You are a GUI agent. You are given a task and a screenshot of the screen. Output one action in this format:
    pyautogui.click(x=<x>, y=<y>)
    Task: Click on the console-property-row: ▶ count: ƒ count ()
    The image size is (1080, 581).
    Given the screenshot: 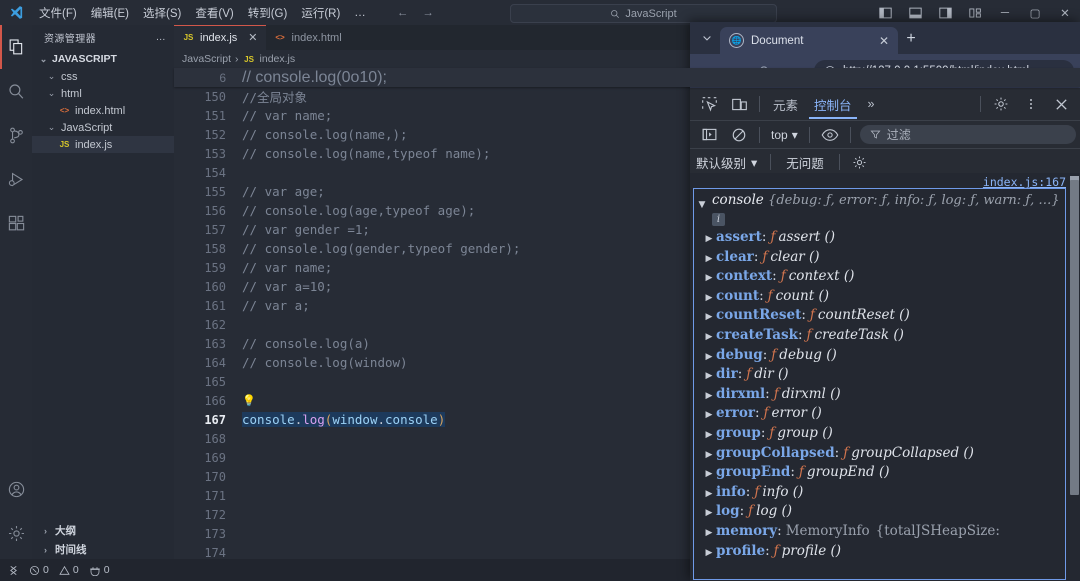 What is the action you would take?
    pyautogui.click(x=879, y=298)
    